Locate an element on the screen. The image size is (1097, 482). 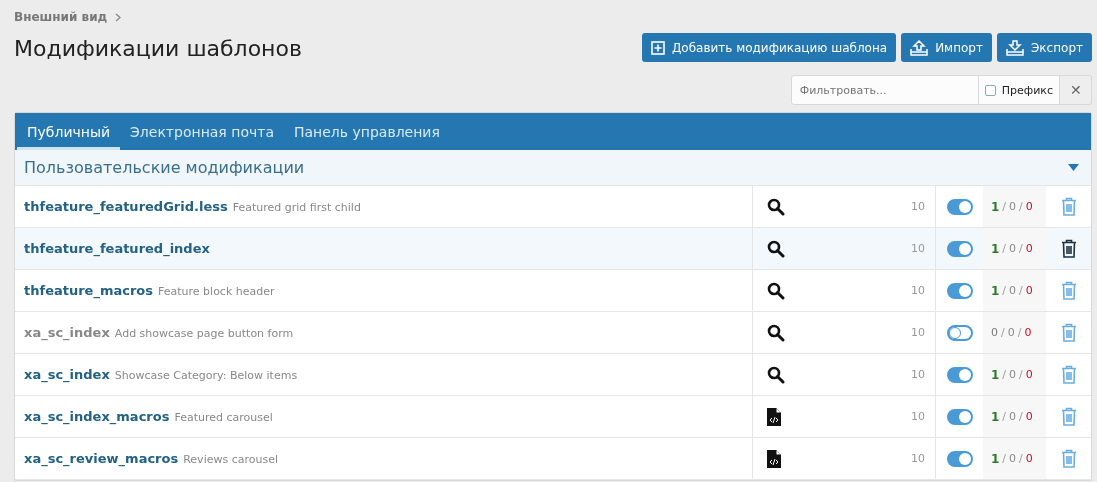
success-count: 0 is located at coordinates (994, 332).